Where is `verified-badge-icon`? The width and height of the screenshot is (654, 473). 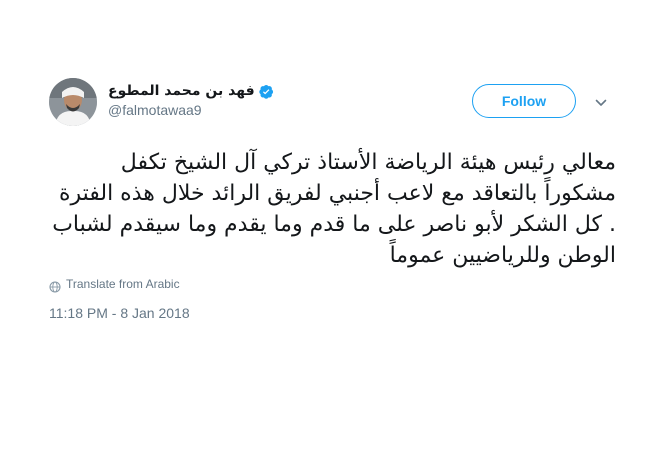 verified-badge-icon is located at coordinates (266, 91).